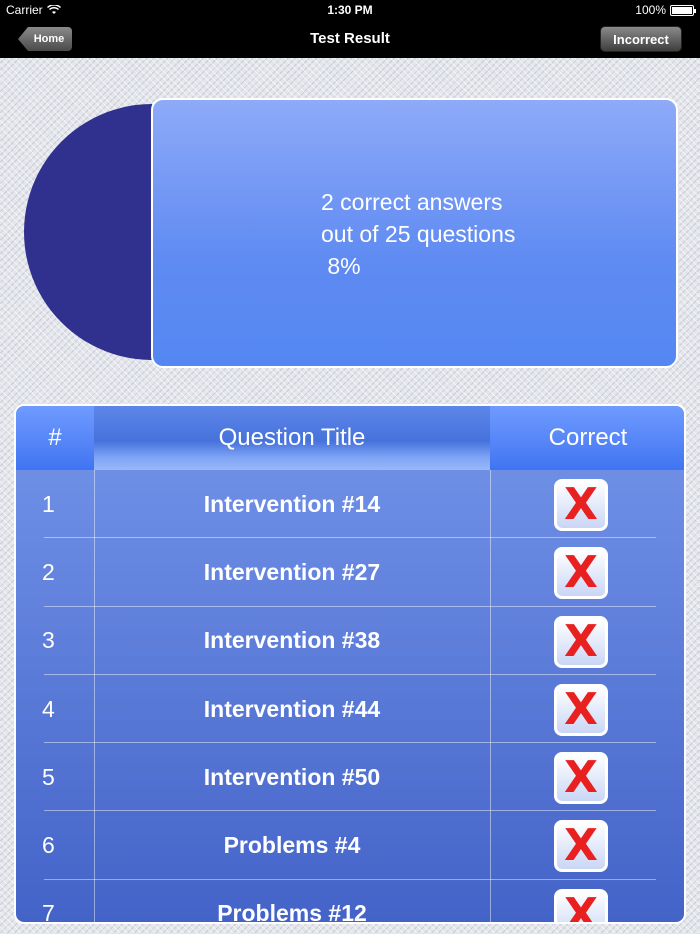  I want to click on table-row: 3 Intervention #38 X, so click(350, 641).